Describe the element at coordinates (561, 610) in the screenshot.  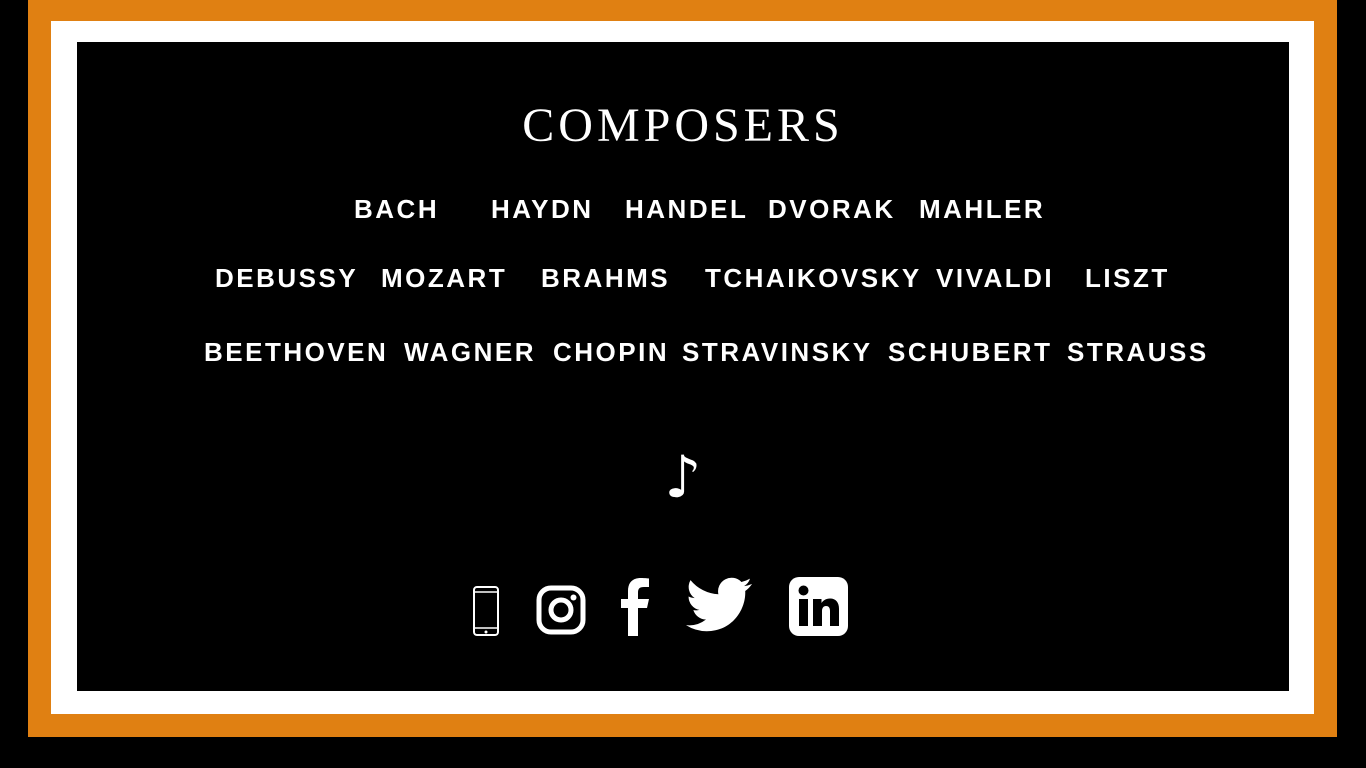
I see `instagram-icon` at that location.